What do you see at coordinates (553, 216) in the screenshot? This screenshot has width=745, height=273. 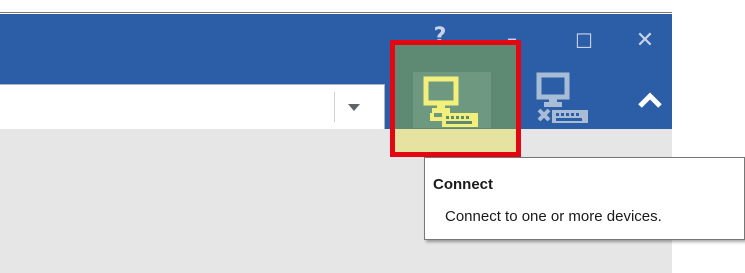 I see `tooltip-description: Connect to one or more devices.` at bounding box center [553, 216].